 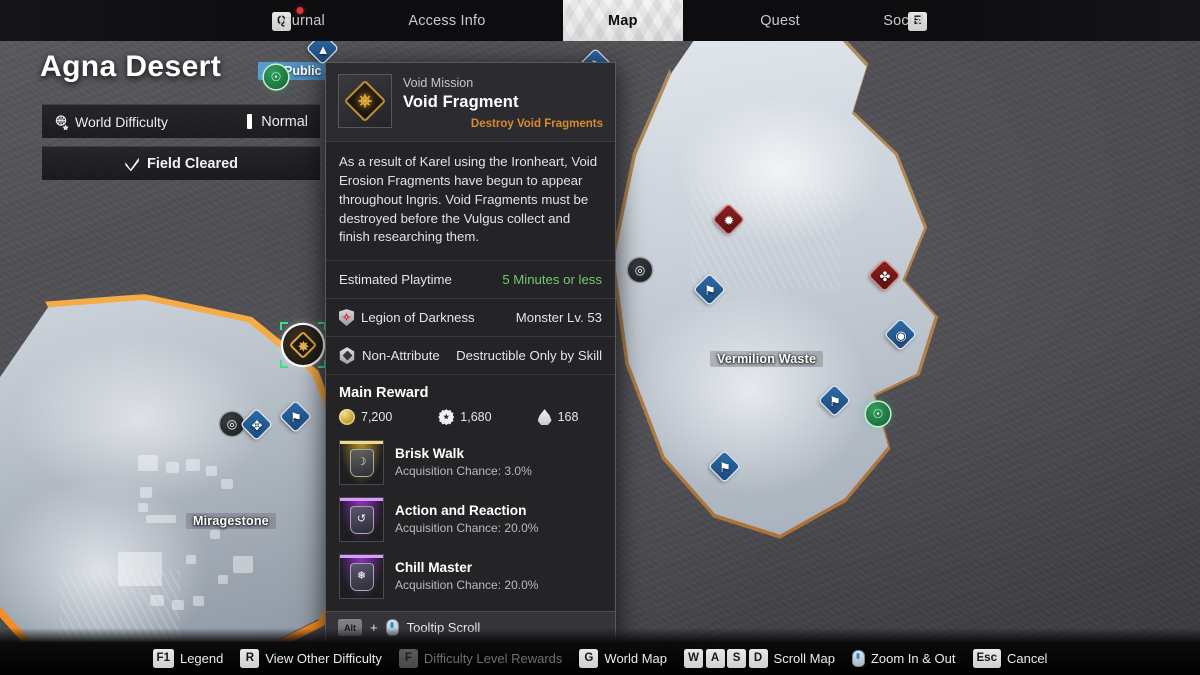 I want to click on tab-access-info: Access Info, so click(x=446, y=20).